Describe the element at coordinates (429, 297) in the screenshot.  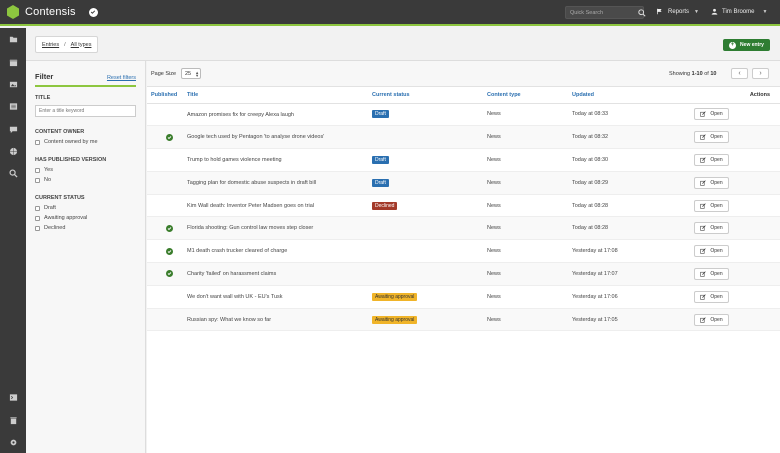
I see `status-cell: Awaiting approval` at that location.